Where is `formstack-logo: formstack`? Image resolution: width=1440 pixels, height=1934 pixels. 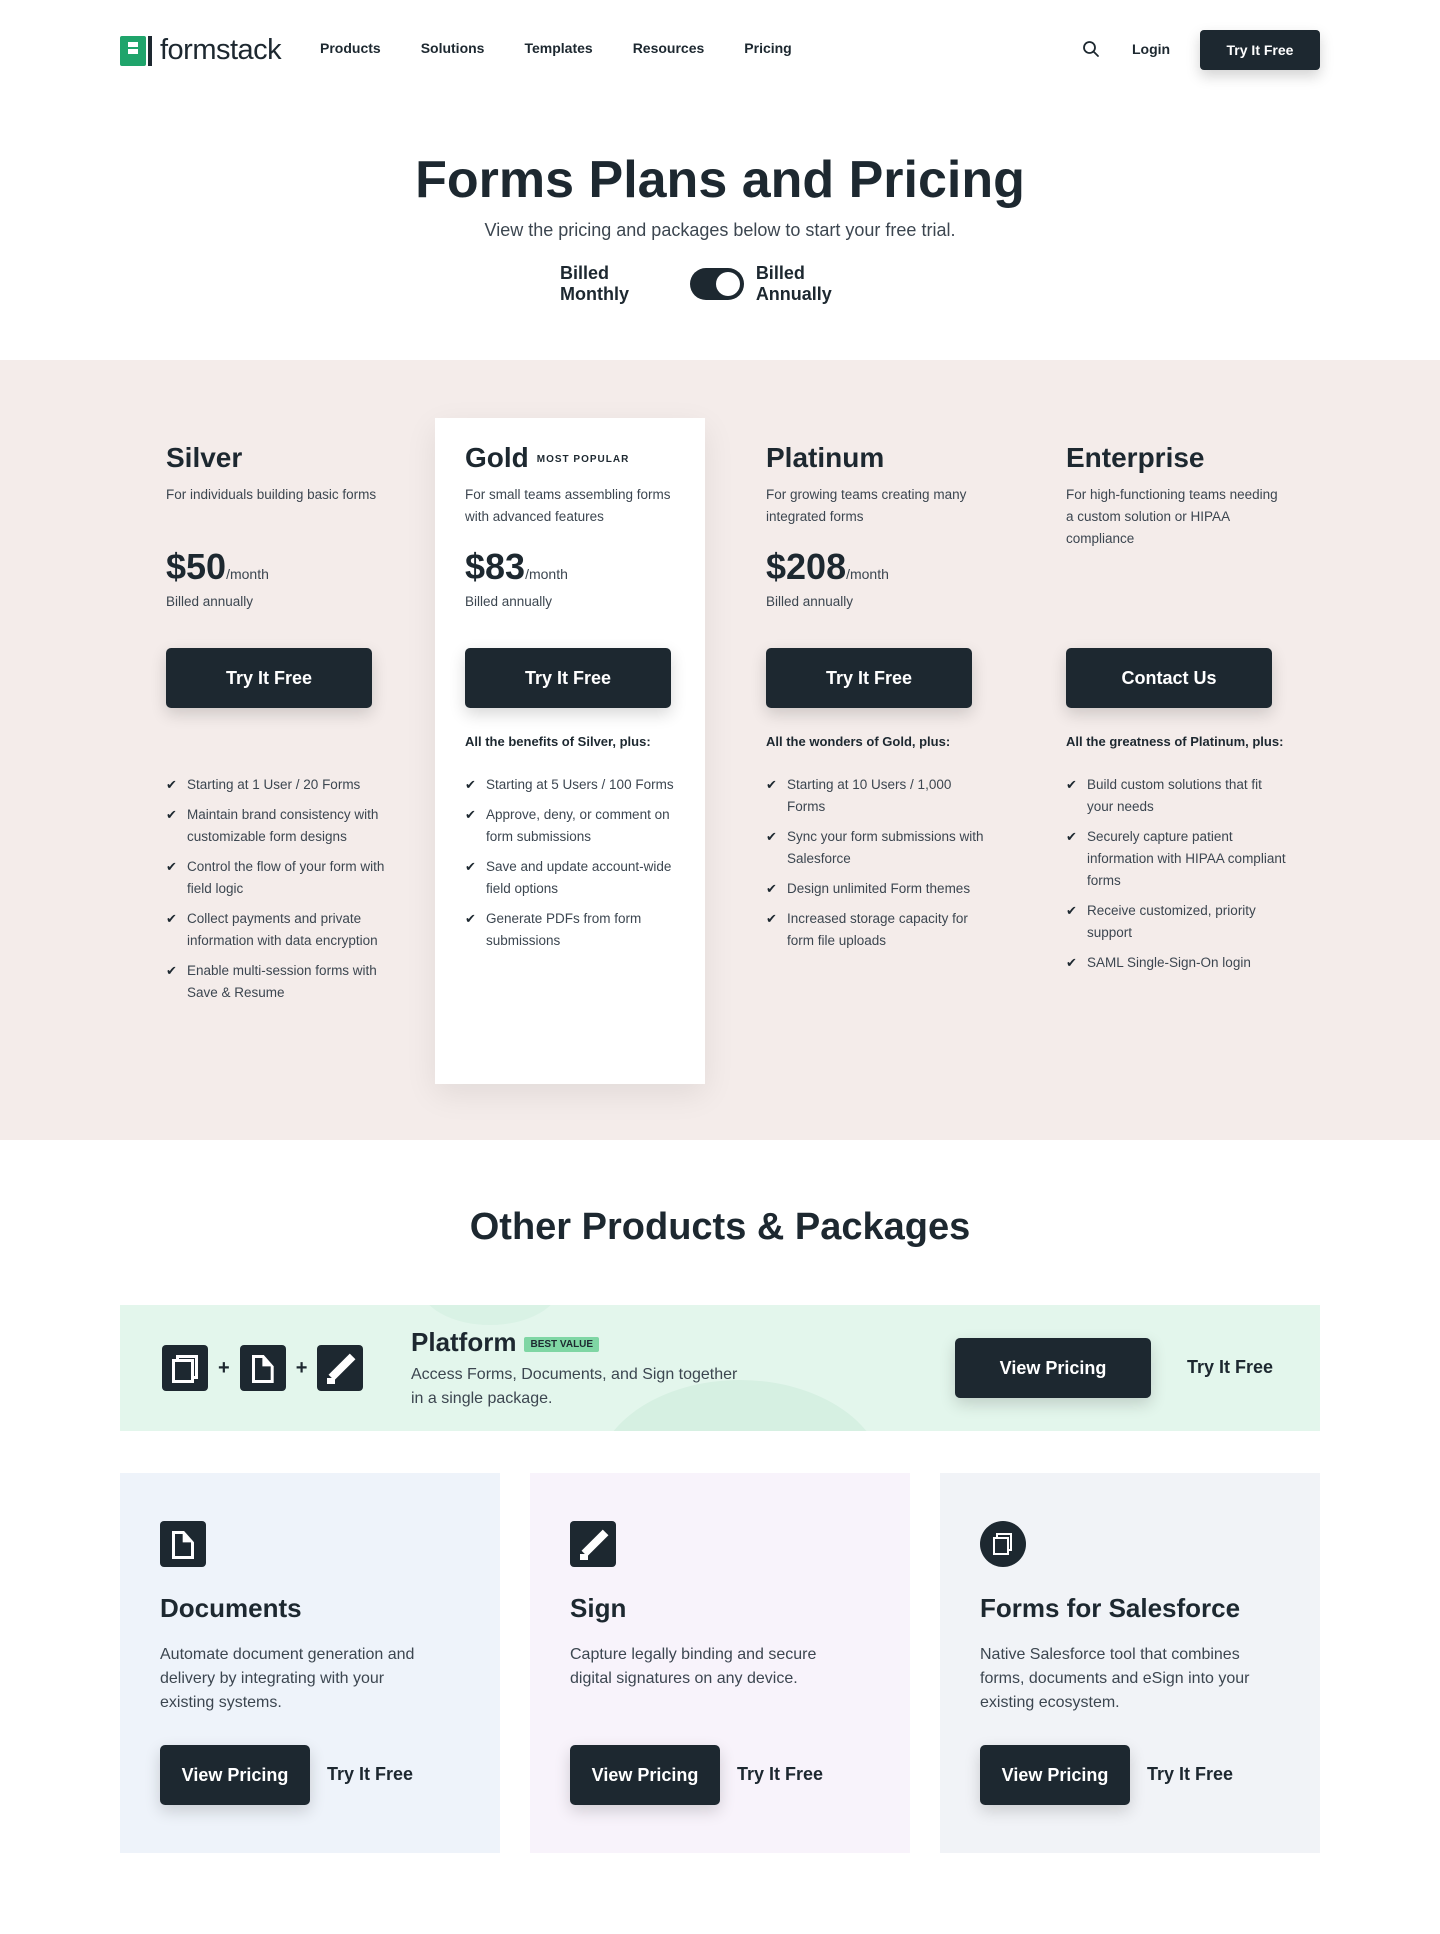 formstack-logo: formstack is located at coordinates (201, 50).